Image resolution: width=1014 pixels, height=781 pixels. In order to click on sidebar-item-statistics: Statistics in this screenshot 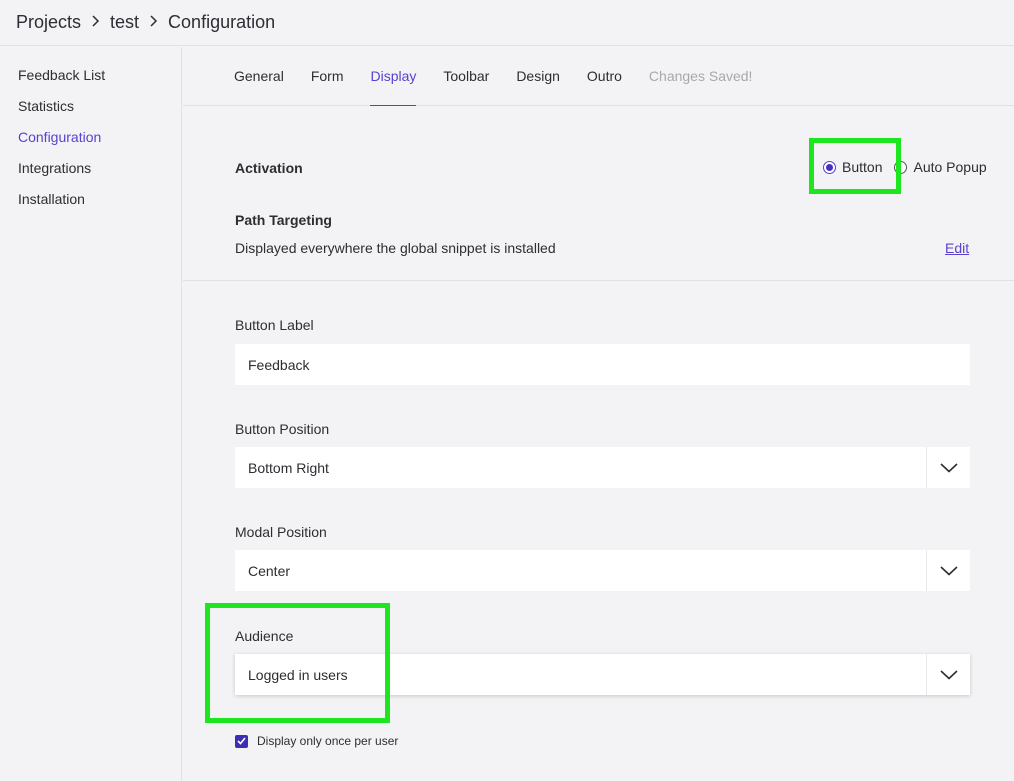, I will do `click(90, 106)`.